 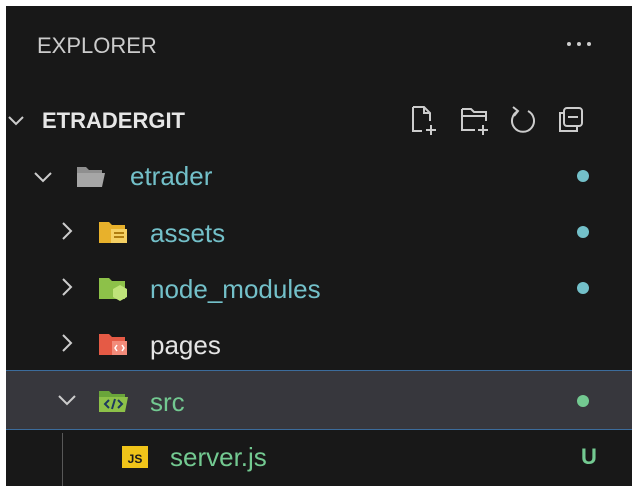 What do you see at coordinates (97, 45) in the screenshot?
I see `explorer-title: EXPLORER` at bounding box center [97, 45].